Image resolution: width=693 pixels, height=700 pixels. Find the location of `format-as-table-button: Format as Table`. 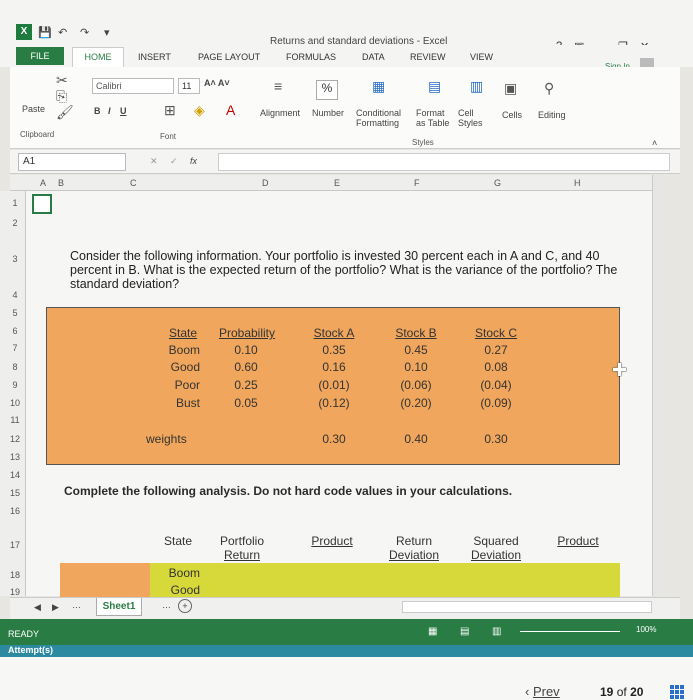

format-as-table-button: Format as Table is located at coordinates (436, 118).